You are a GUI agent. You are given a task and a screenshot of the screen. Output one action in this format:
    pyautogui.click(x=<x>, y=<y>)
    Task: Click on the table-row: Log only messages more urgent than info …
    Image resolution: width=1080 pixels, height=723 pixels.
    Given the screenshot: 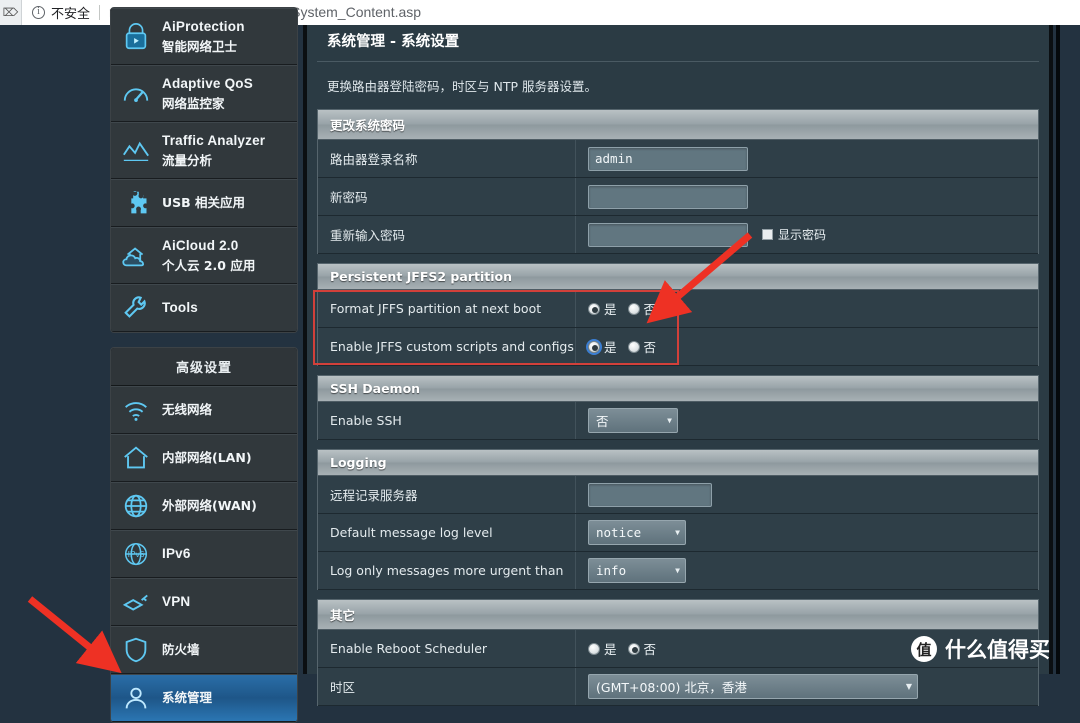 What is the action you would take?
    pyautogui.click(x=678, y=571)
    